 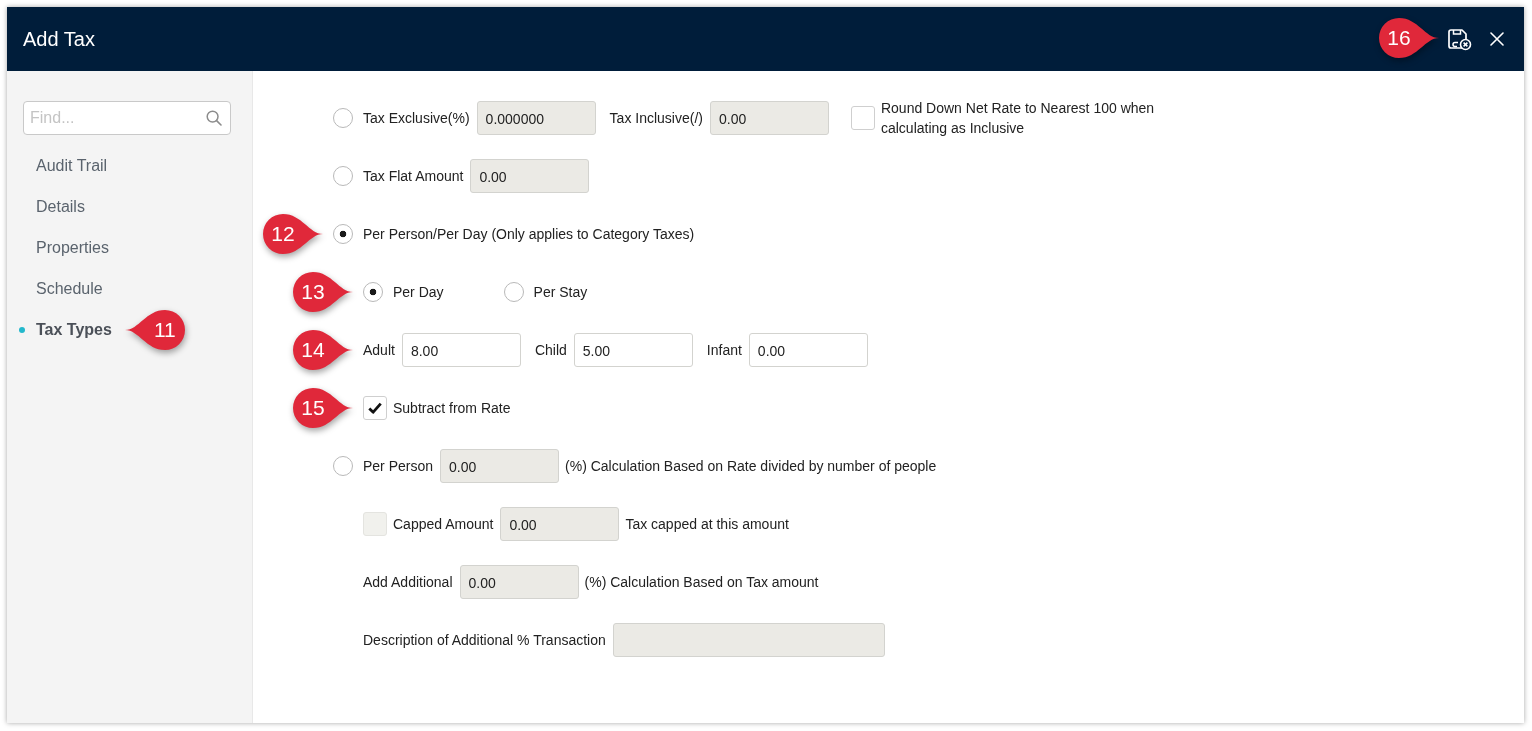 I want to click on field-label: Child, so click(x=550, y=350).